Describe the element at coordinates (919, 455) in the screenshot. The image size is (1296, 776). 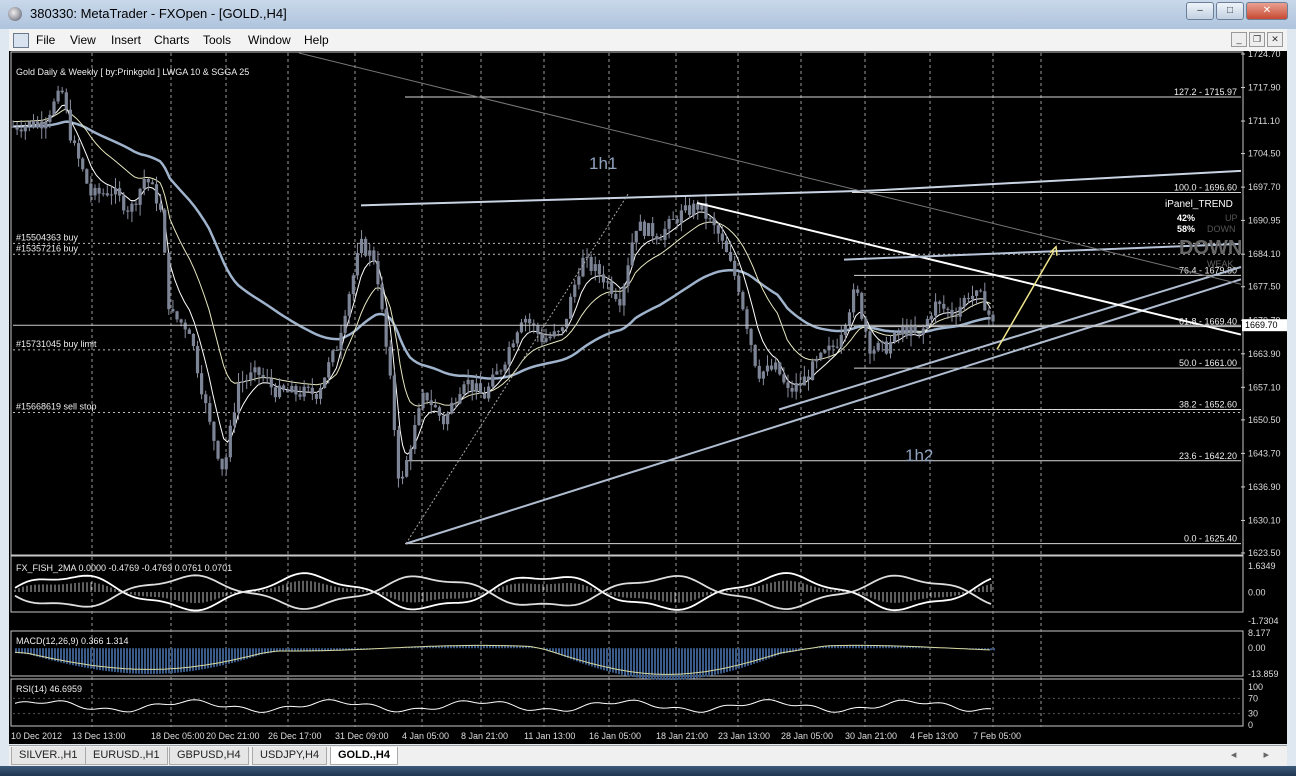
I see `annotation-label: 1h2` at that location.